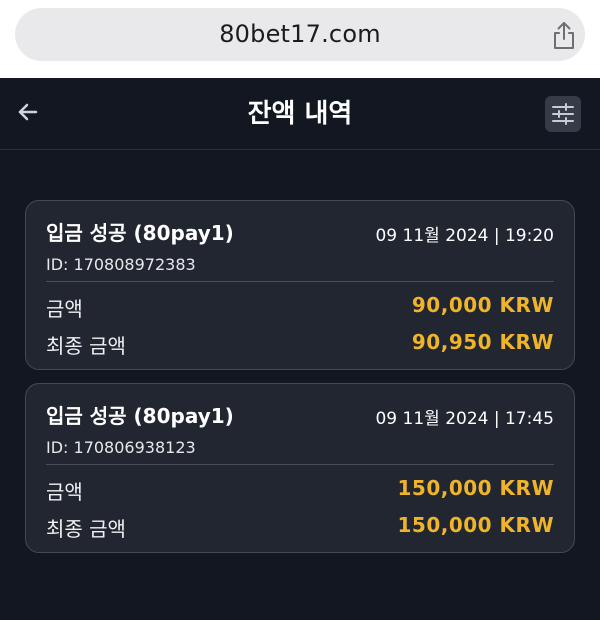 This screenshot has width=600, height=620. I want to click on page-title: 잔액 내역, so click(300, 114).